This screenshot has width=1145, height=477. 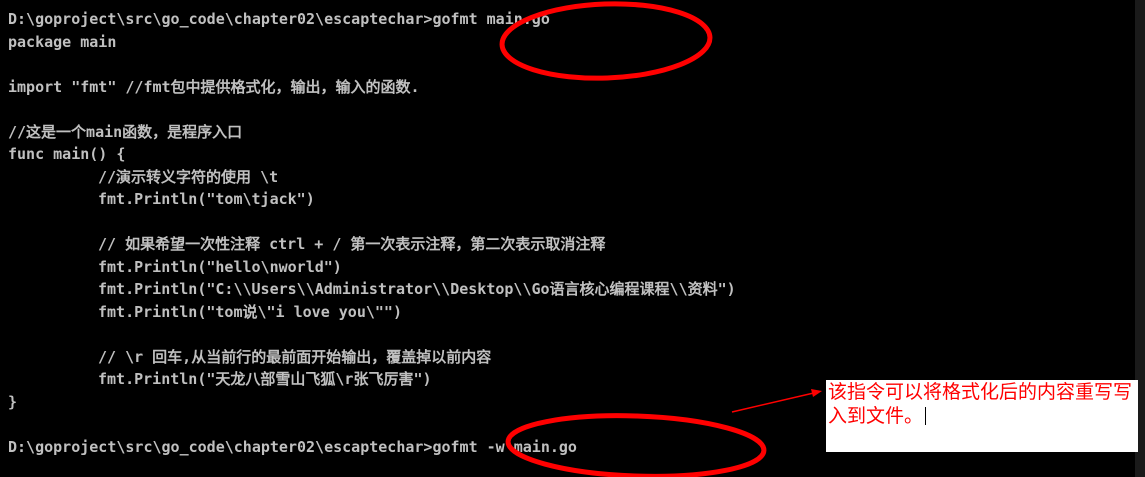 What do you see at coordinates (67, 154) in the screenshot?
I see `code-line: func main() {` at bounding box center [67, 154].